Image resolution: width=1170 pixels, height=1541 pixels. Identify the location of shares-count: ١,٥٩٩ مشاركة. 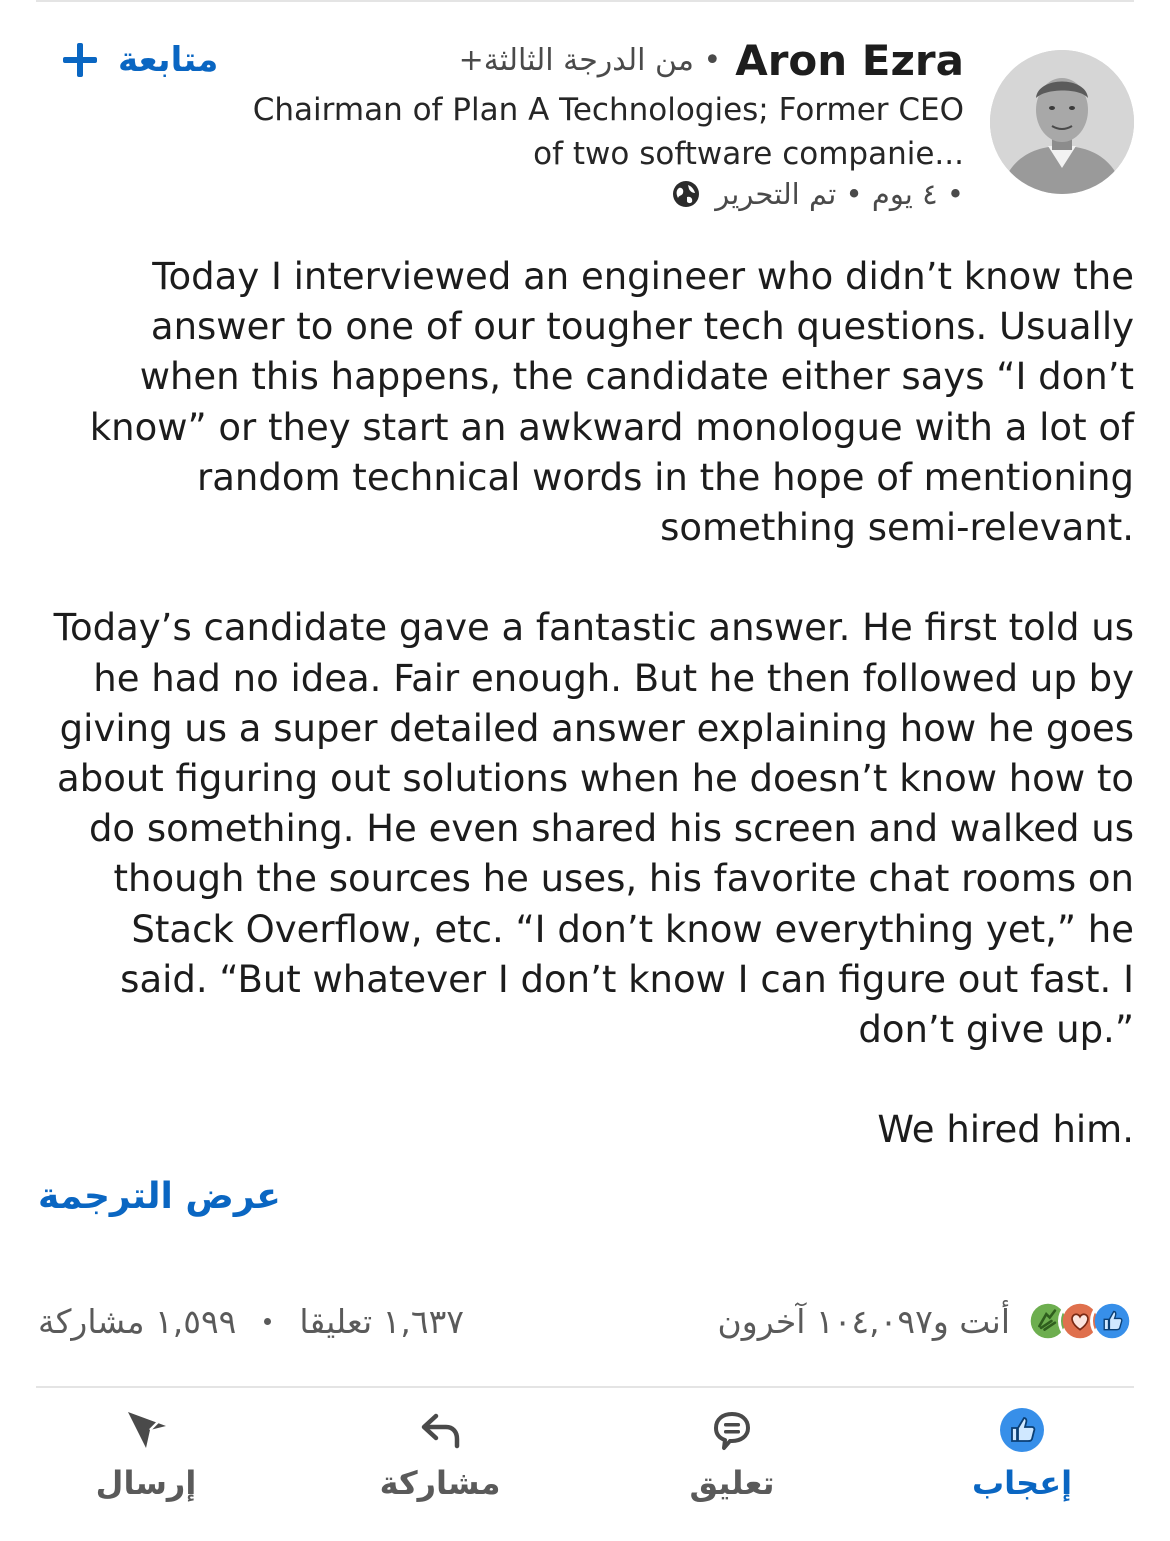
(137, 1321).